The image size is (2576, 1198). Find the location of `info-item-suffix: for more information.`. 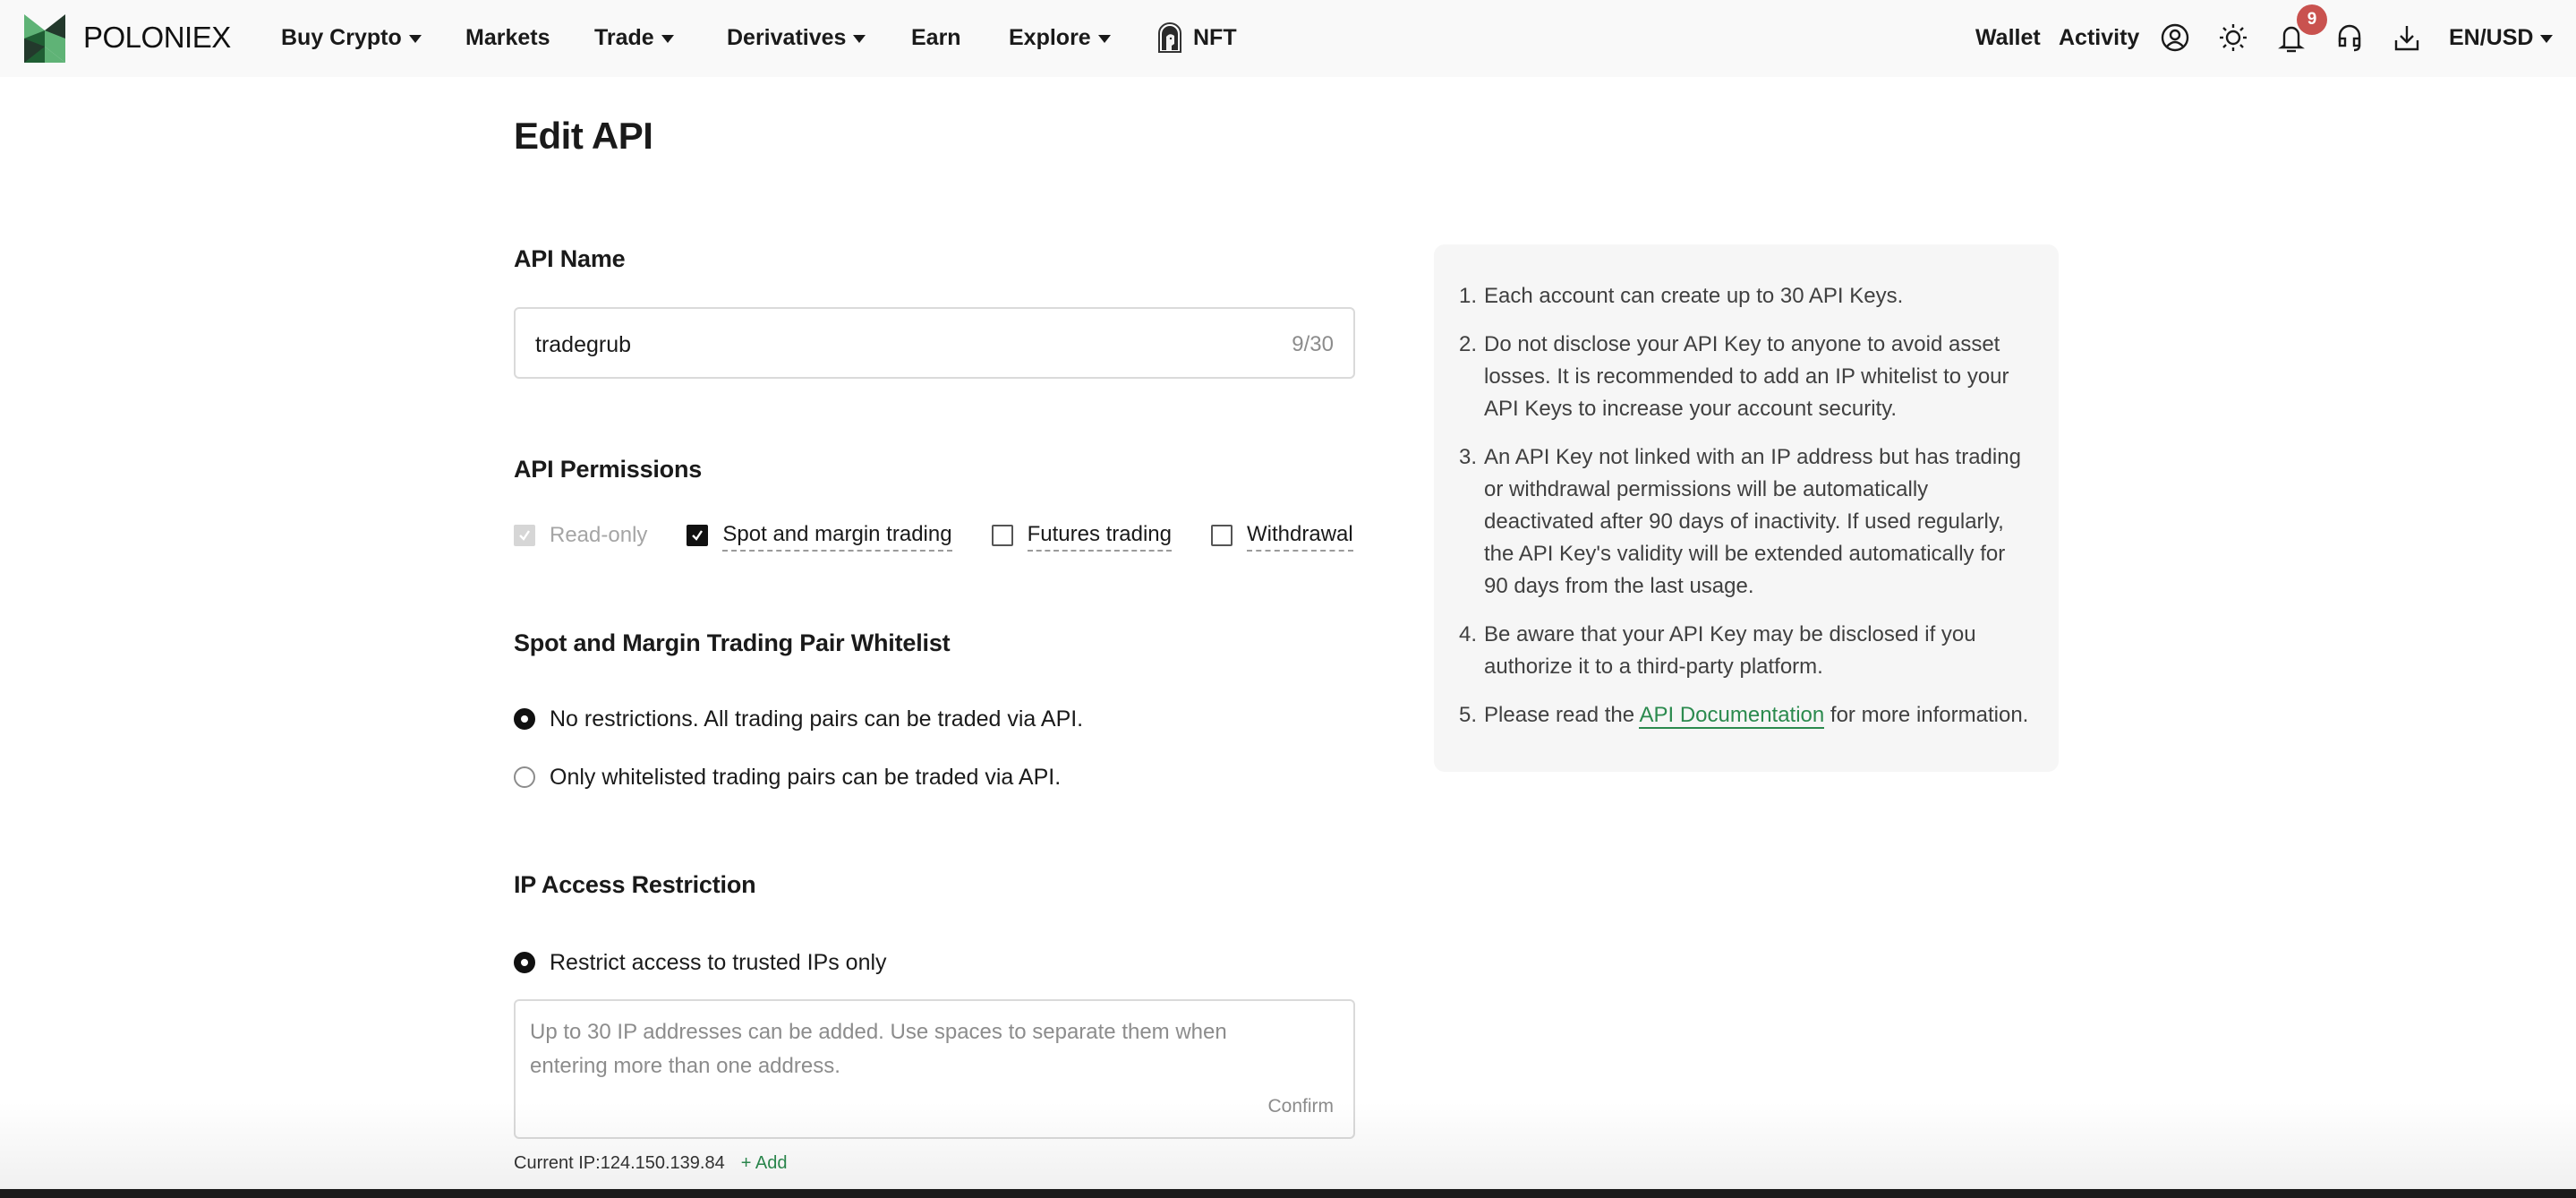

info-item-suffix: for more information. is located at coordinates (1926, 715).